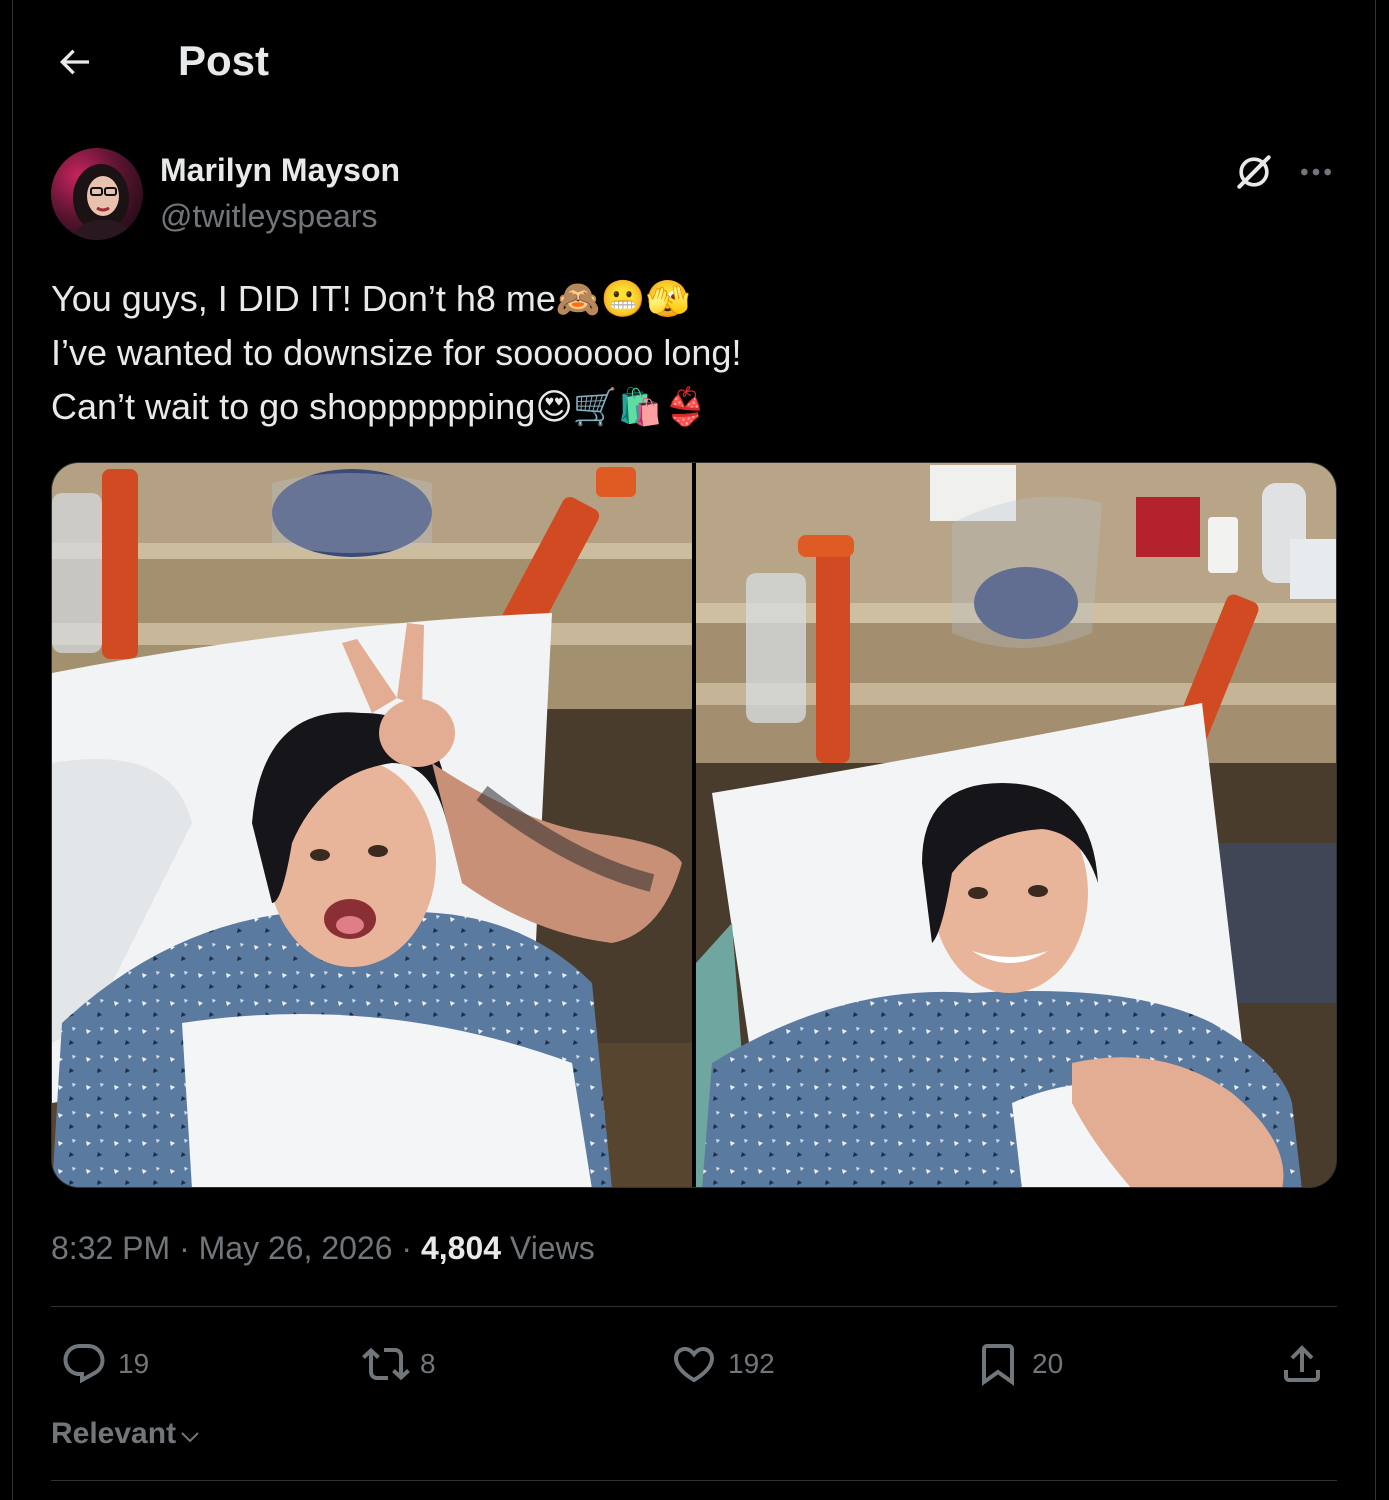  I want to click on avatar, so click(97, 194).